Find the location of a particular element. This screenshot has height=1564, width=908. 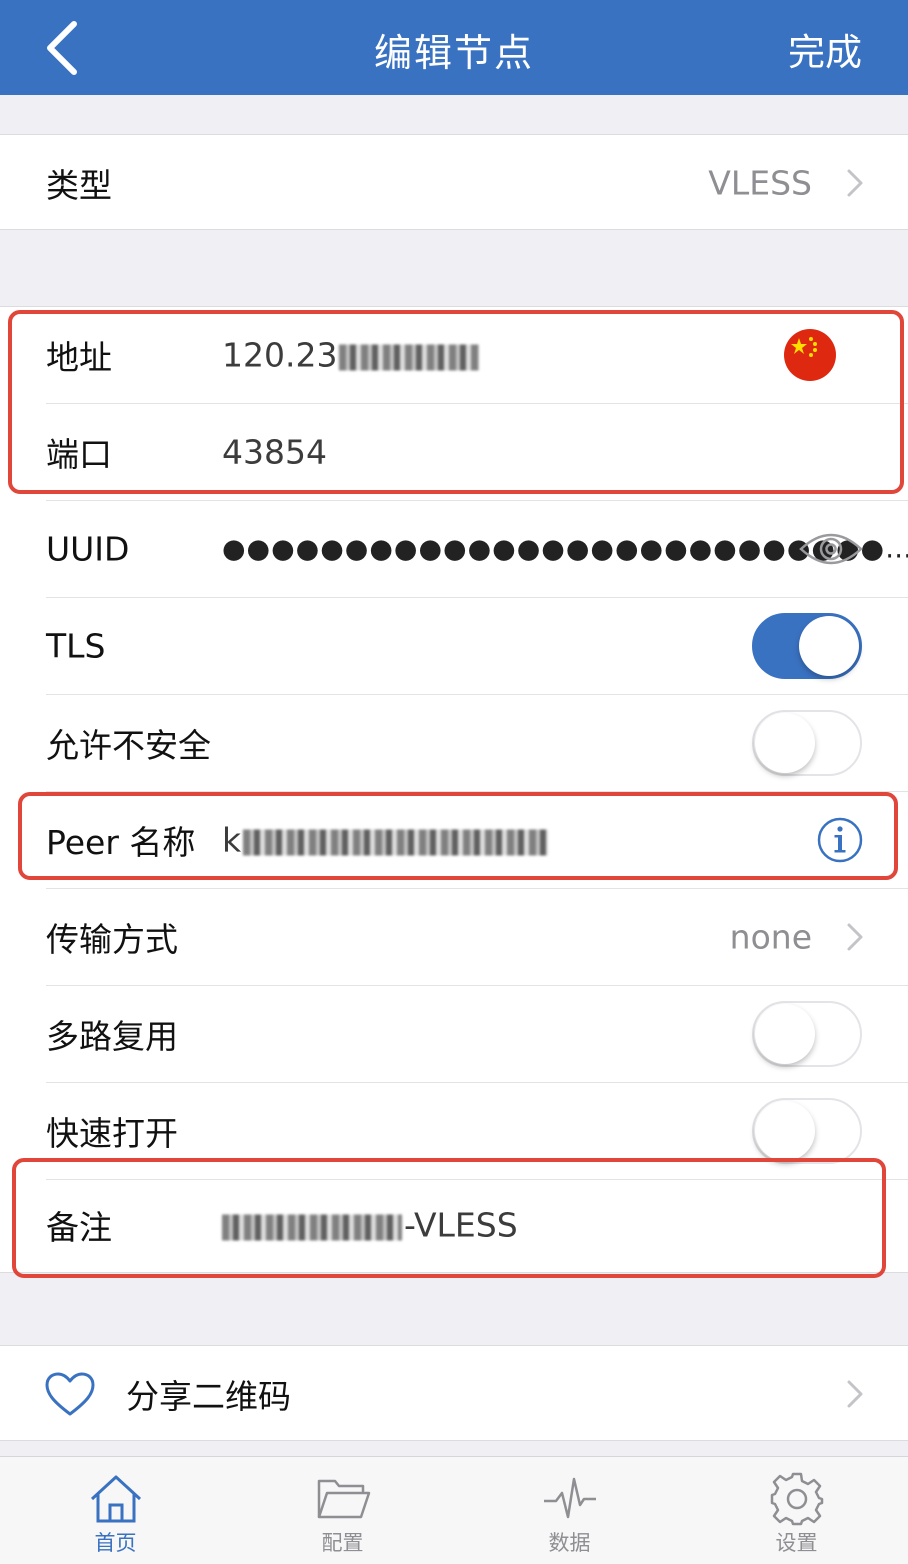

done-button: 完成 is located at coordinates (825, 49).